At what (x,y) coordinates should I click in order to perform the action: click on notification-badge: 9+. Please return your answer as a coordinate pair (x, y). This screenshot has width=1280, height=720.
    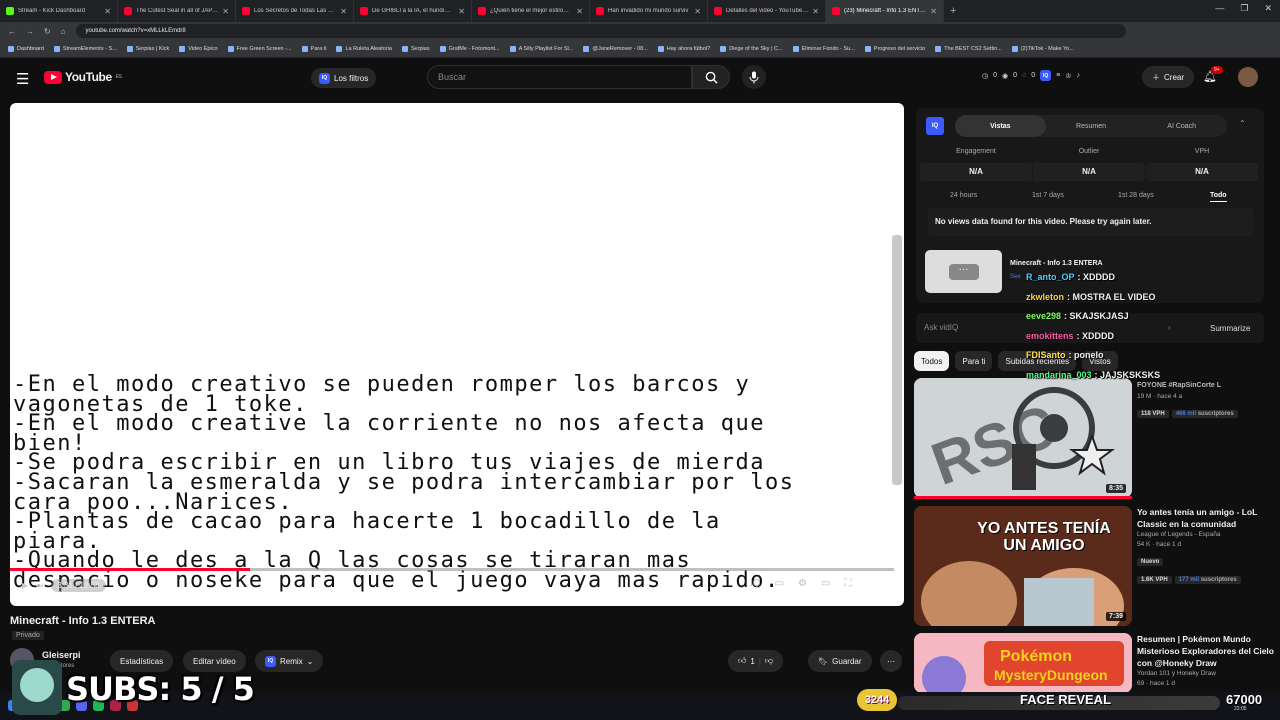
    Looking at the image, I should click on (1217, 70).